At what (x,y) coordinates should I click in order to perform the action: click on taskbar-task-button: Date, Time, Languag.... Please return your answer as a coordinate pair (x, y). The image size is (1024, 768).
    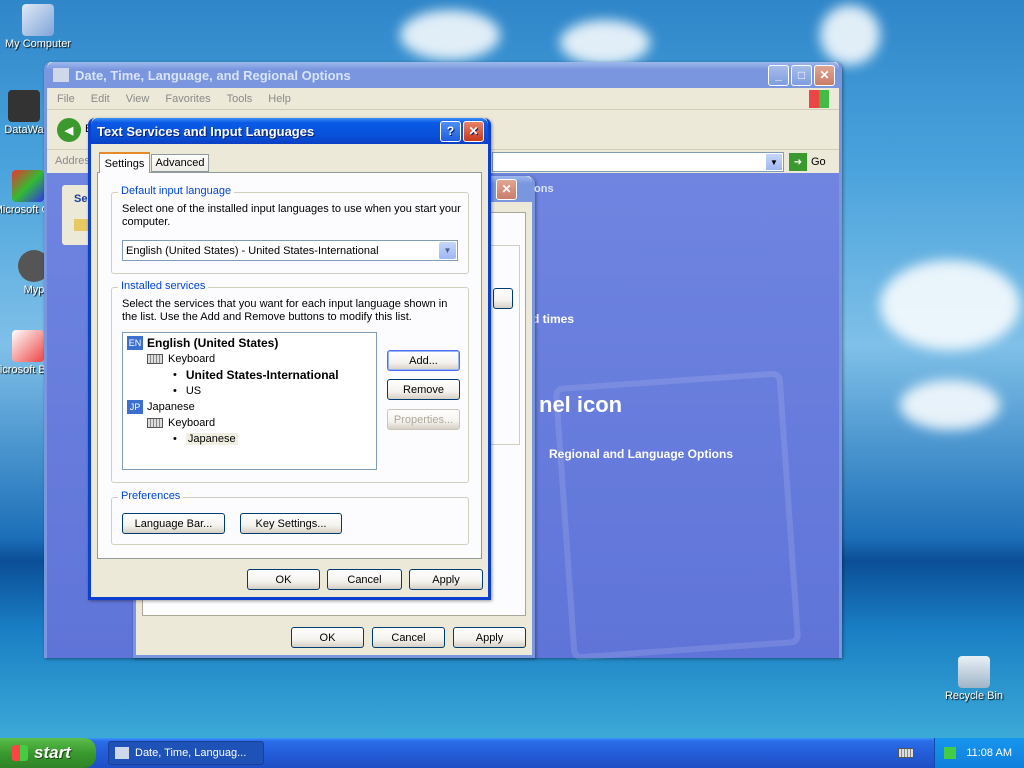
    Looking at the image, I should click on (186, 753).